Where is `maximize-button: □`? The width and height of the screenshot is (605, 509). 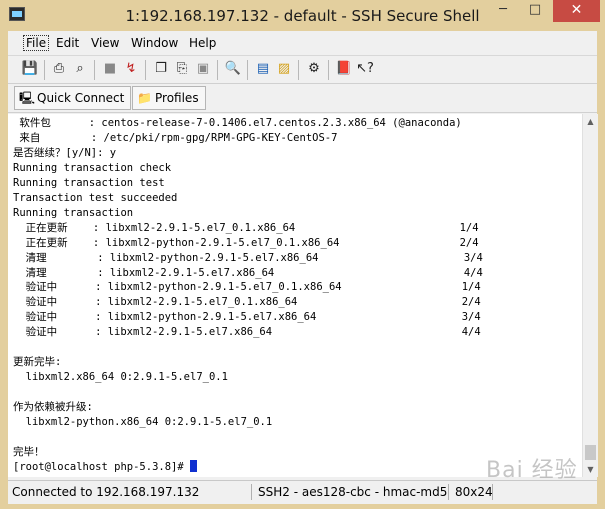 maximize-button: □ is located at coordinates (535, 11).